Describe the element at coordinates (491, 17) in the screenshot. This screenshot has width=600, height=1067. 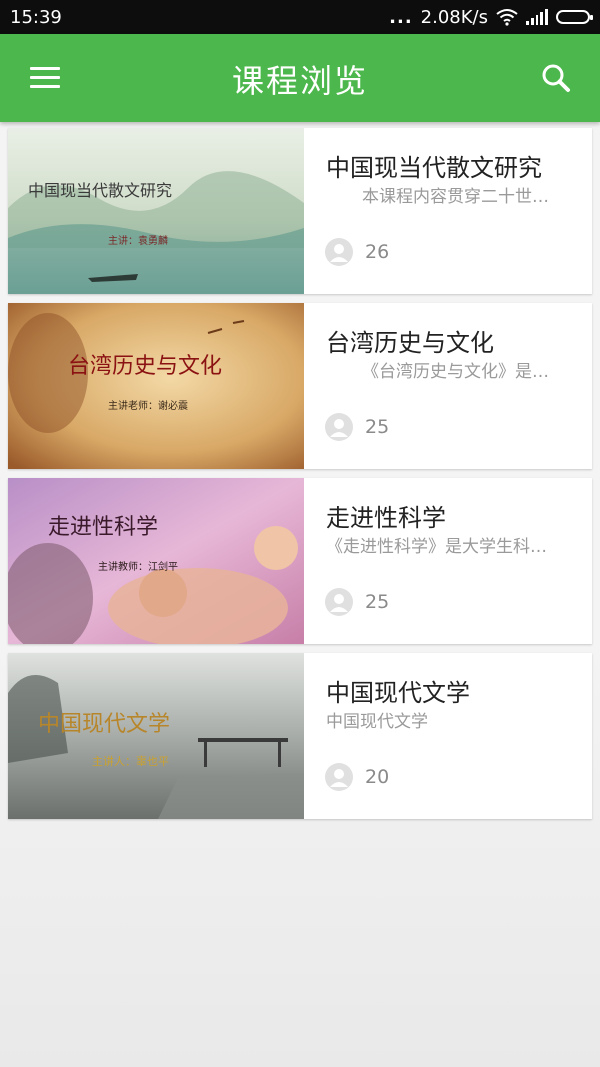
I see `status-indicators: ... 2.08K/s` at that location.